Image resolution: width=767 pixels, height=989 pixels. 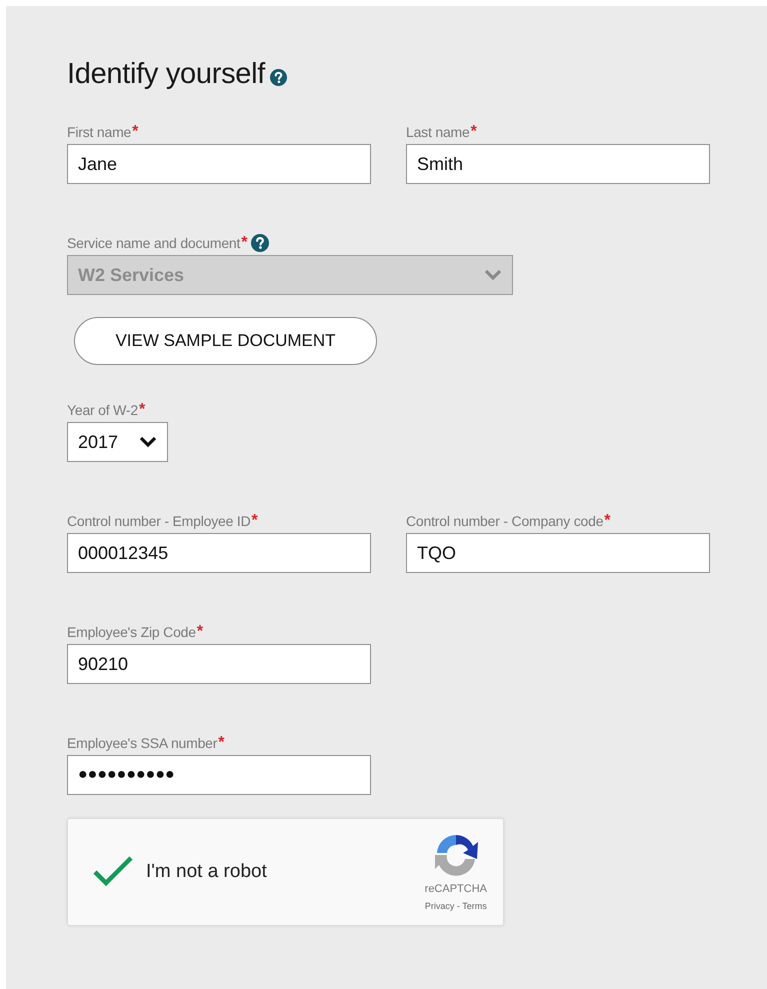 I want to click on field-label: First name, so click(x=99, y=132).